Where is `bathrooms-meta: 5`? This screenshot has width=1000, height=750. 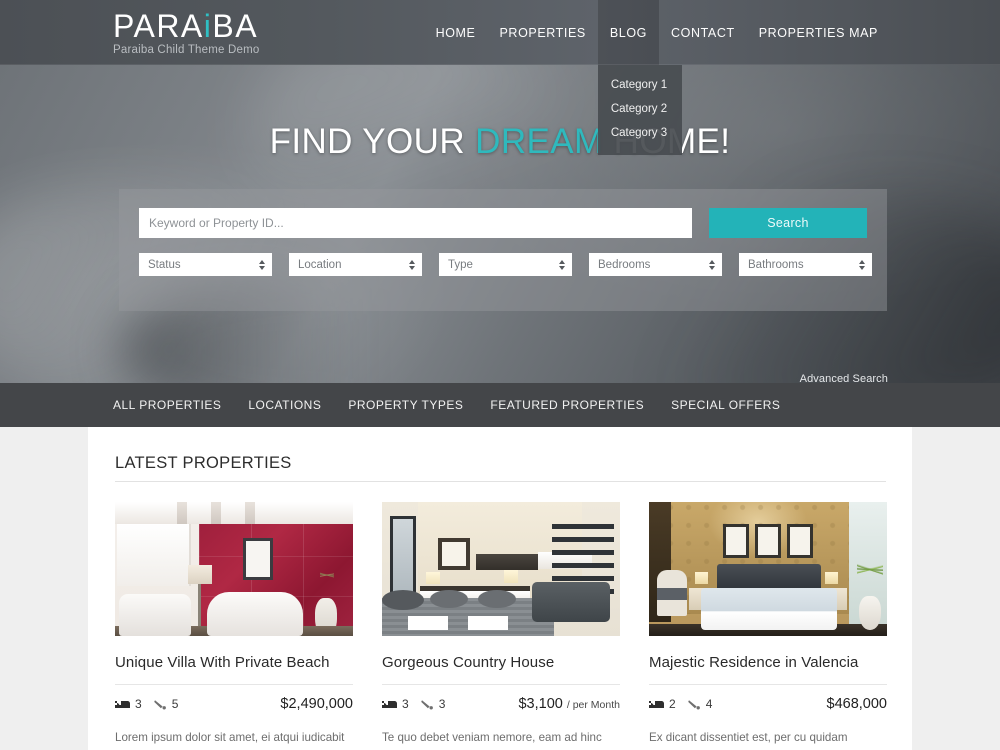 bathrooms-meta: 5 is located at coordinates (165, 704).